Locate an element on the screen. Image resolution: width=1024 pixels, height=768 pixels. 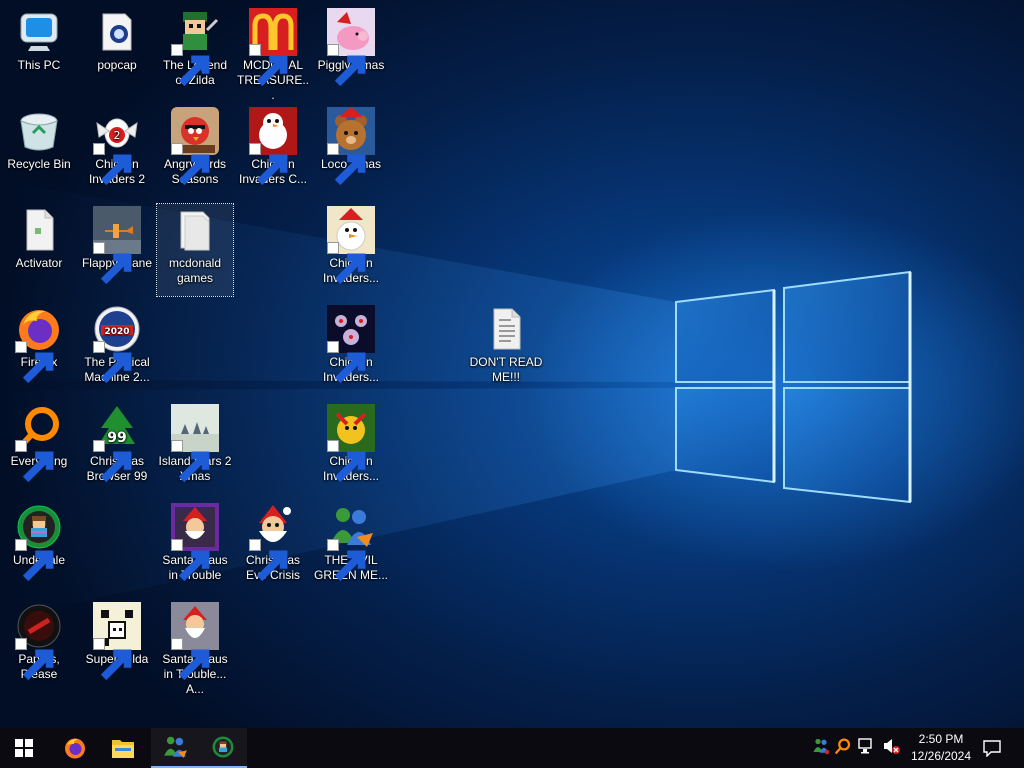
taskbar-firefox-button is located at coordinates (75, 748).